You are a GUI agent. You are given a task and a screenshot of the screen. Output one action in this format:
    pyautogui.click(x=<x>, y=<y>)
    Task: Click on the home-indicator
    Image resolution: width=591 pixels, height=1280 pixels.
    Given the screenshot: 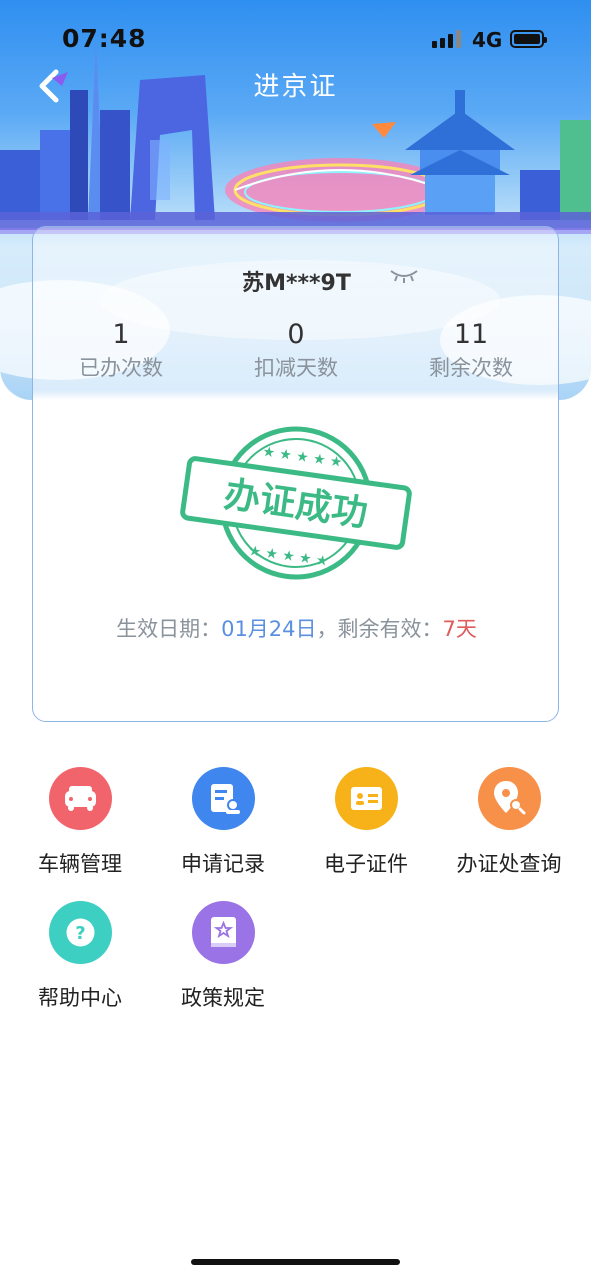 What is the action you would take?
    pyautogui.click(x=295, y=1262)
    